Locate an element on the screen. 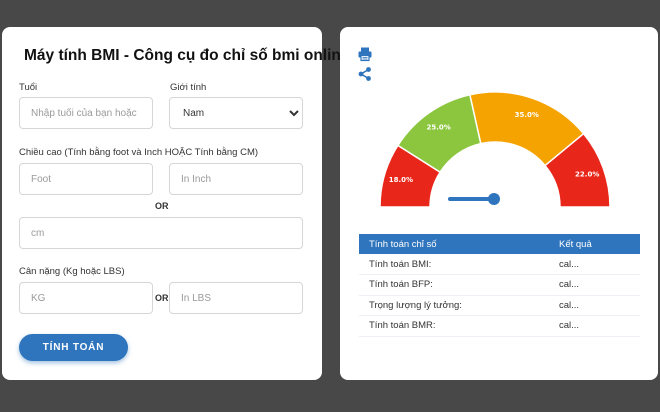 This screenshot has height=412, width=660. bmi-gauge: 18.0% 25.0% 35.0% 22.0% is located at coordinates (495, 149).